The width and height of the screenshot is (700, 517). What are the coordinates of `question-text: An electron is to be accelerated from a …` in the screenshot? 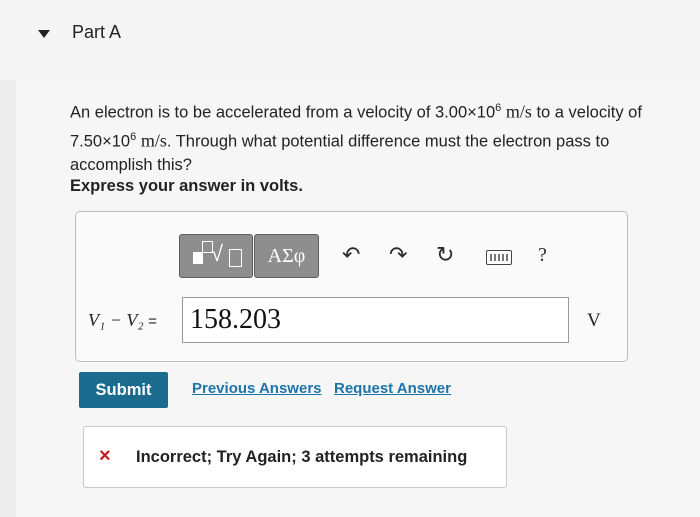 It's located at (375, 136).